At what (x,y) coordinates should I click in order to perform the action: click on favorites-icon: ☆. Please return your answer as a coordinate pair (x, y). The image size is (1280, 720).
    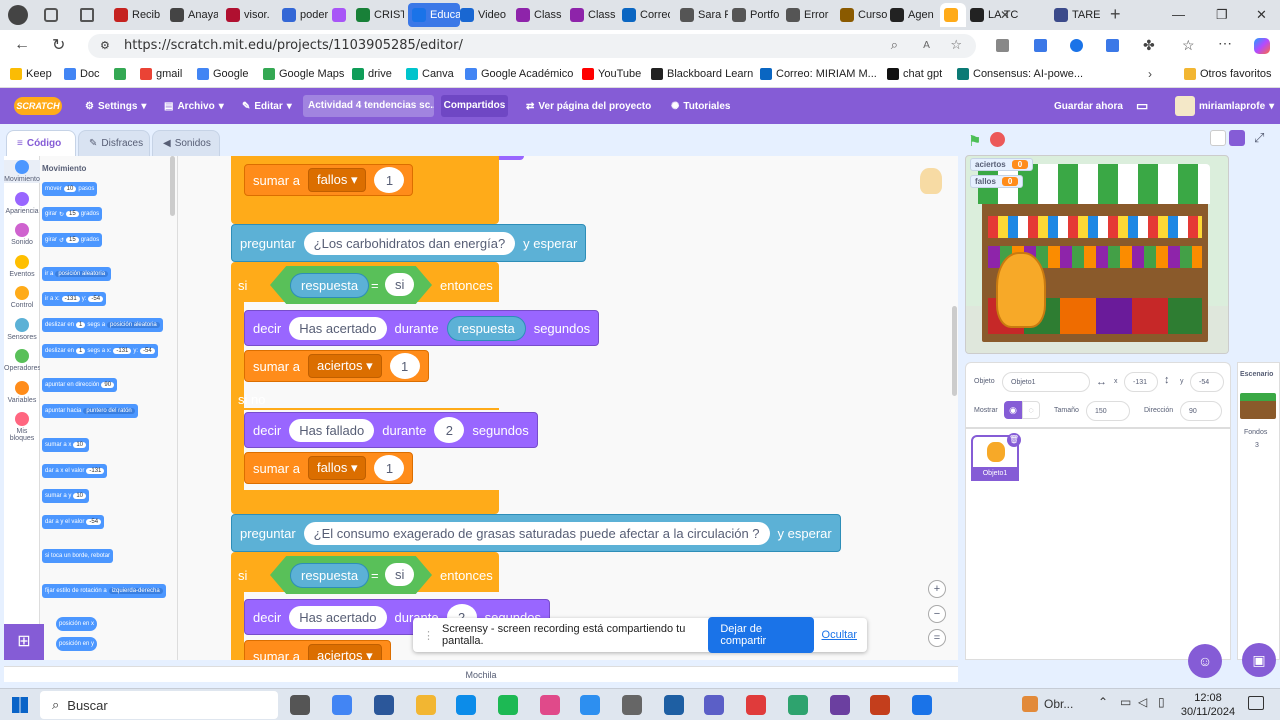
    Looking at the image, I should click on (1188, 45).